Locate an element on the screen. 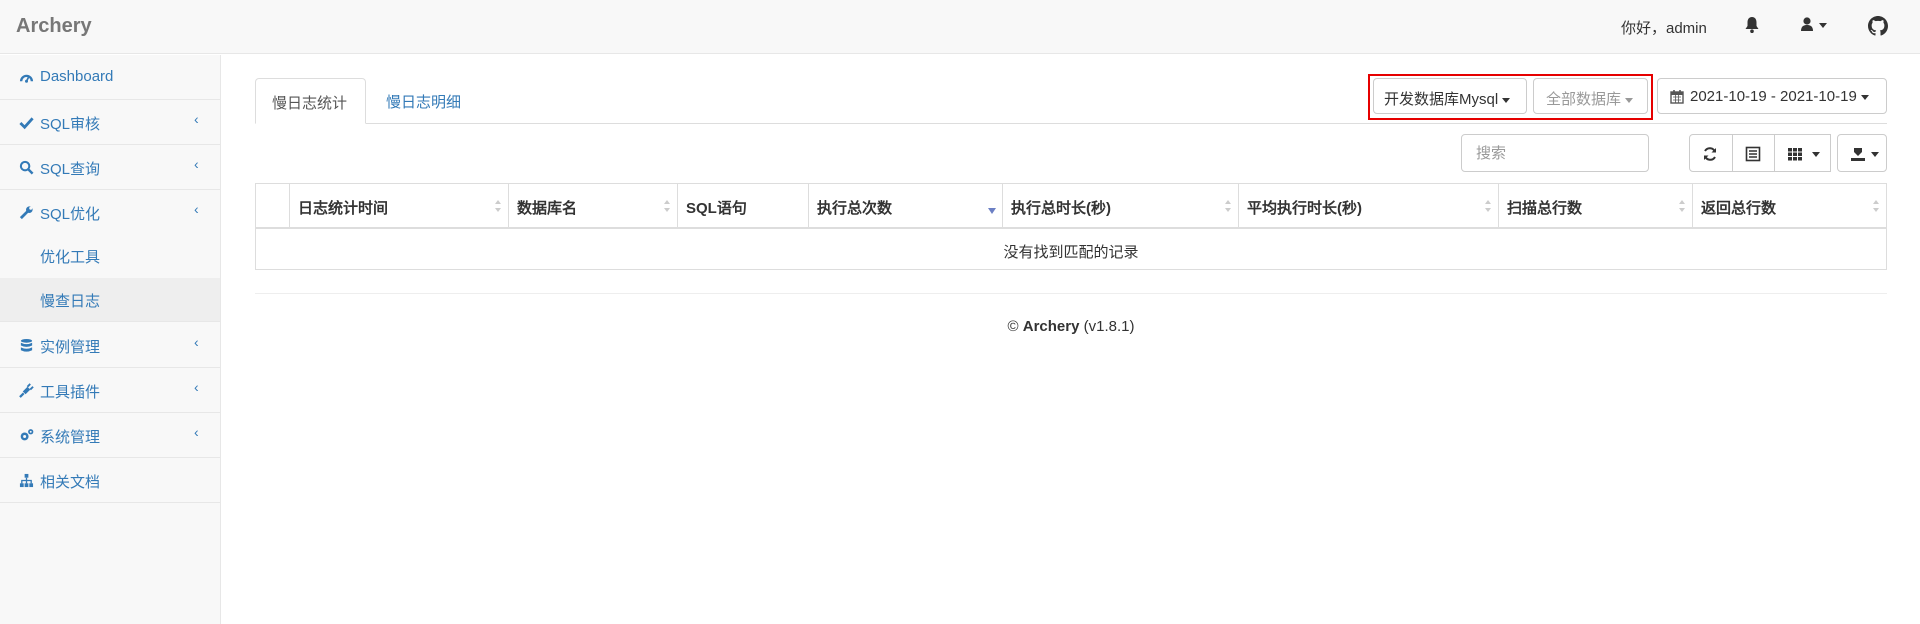  brand-logo: Archery is located at coordinates (54, 26).